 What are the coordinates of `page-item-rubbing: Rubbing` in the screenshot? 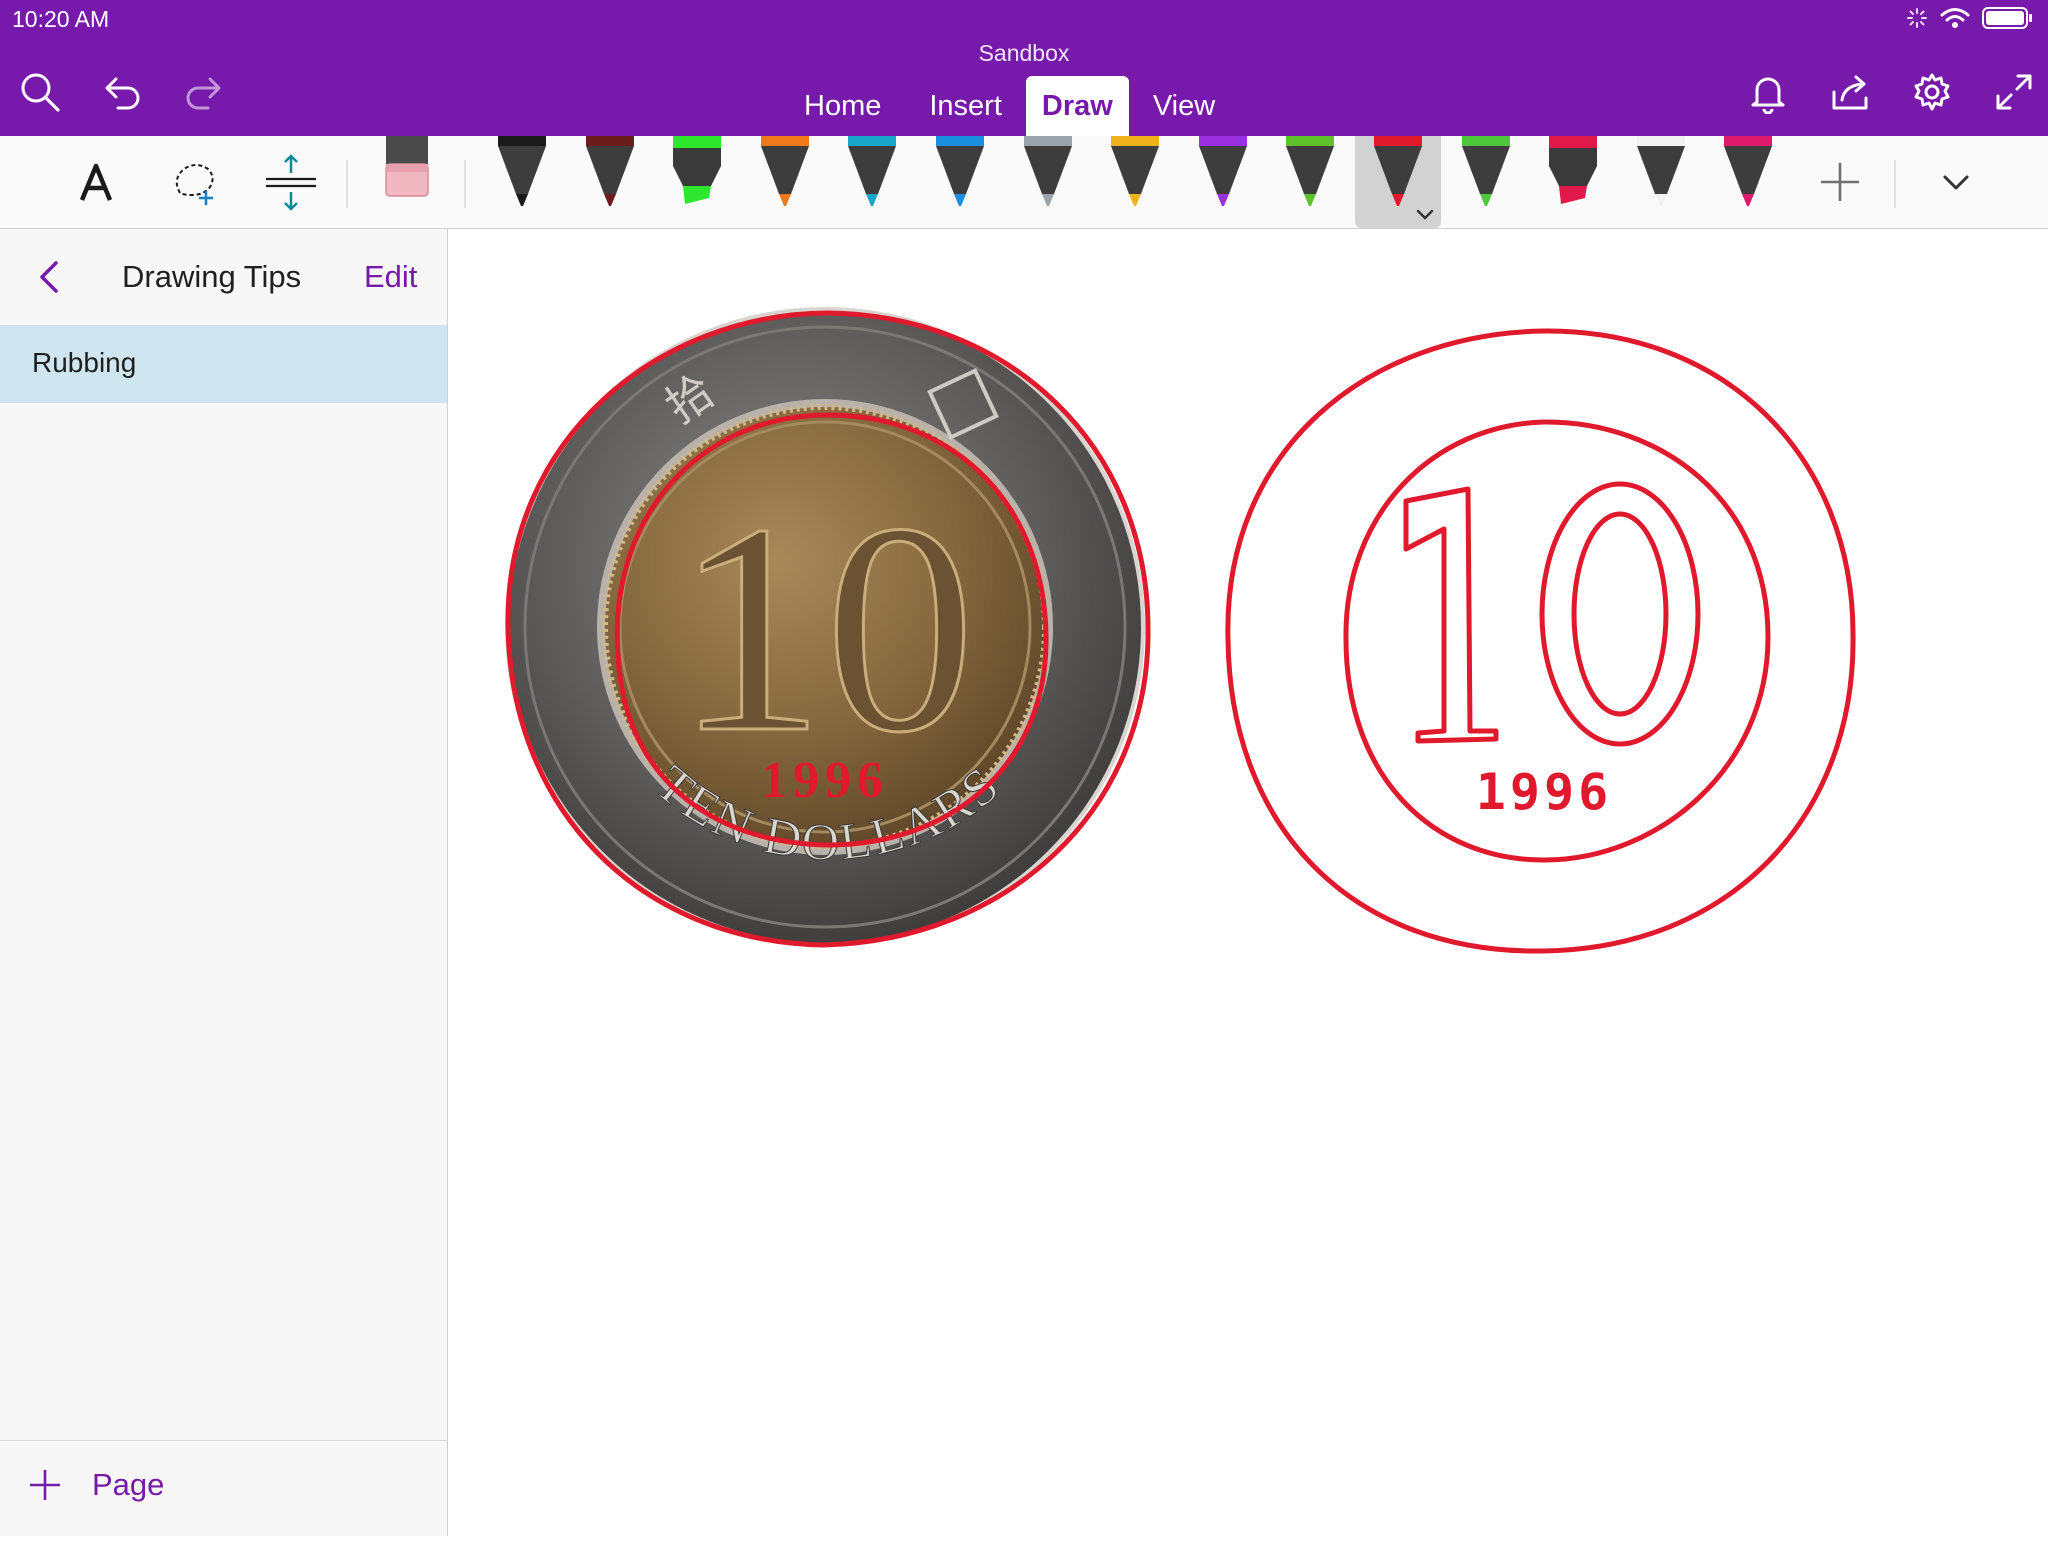 It's located at (223, 364).